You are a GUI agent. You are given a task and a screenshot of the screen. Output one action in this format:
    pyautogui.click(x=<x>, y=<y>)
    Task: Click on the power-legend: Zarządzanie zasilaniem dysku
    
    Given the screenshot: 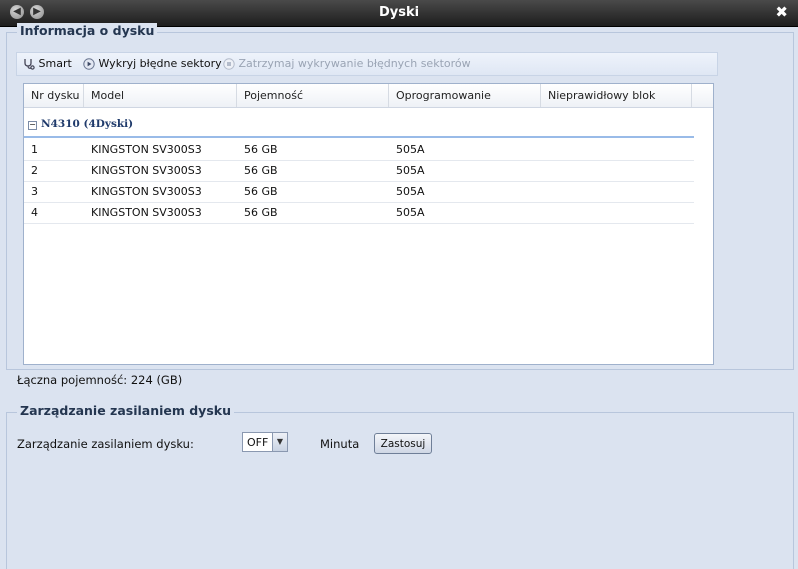 What is the action you would take?
    pyautogui.click(x=125, y=410)
    